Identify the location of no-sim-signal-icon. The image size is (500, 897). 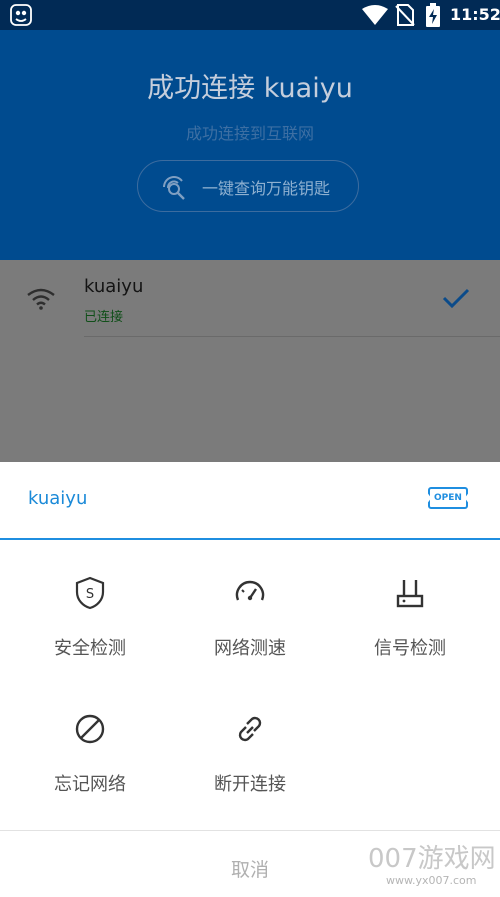
(405, 15).